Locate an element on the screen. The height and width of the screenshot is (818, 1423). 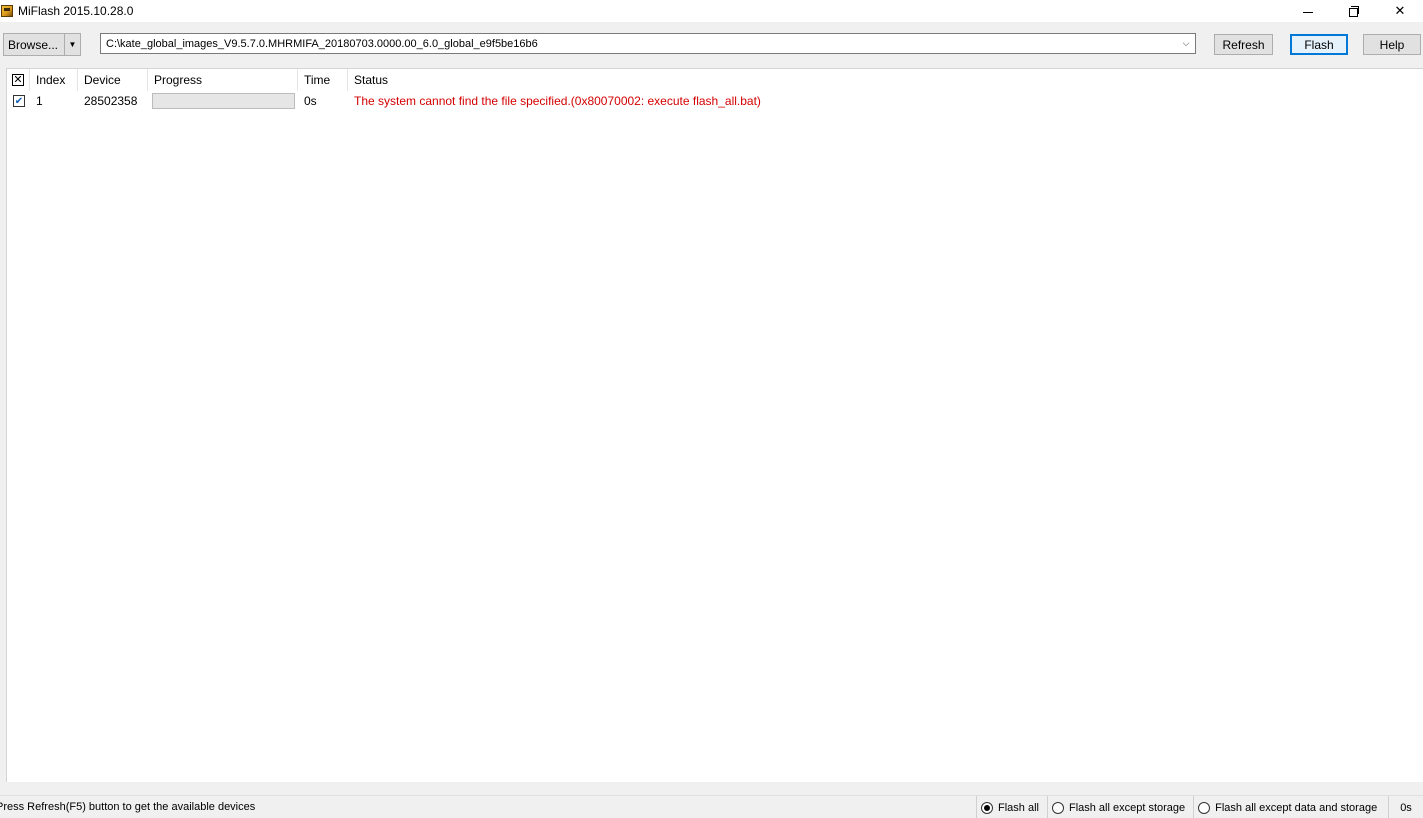
column-header-progress: Progress is located at coordinates (223, 80).